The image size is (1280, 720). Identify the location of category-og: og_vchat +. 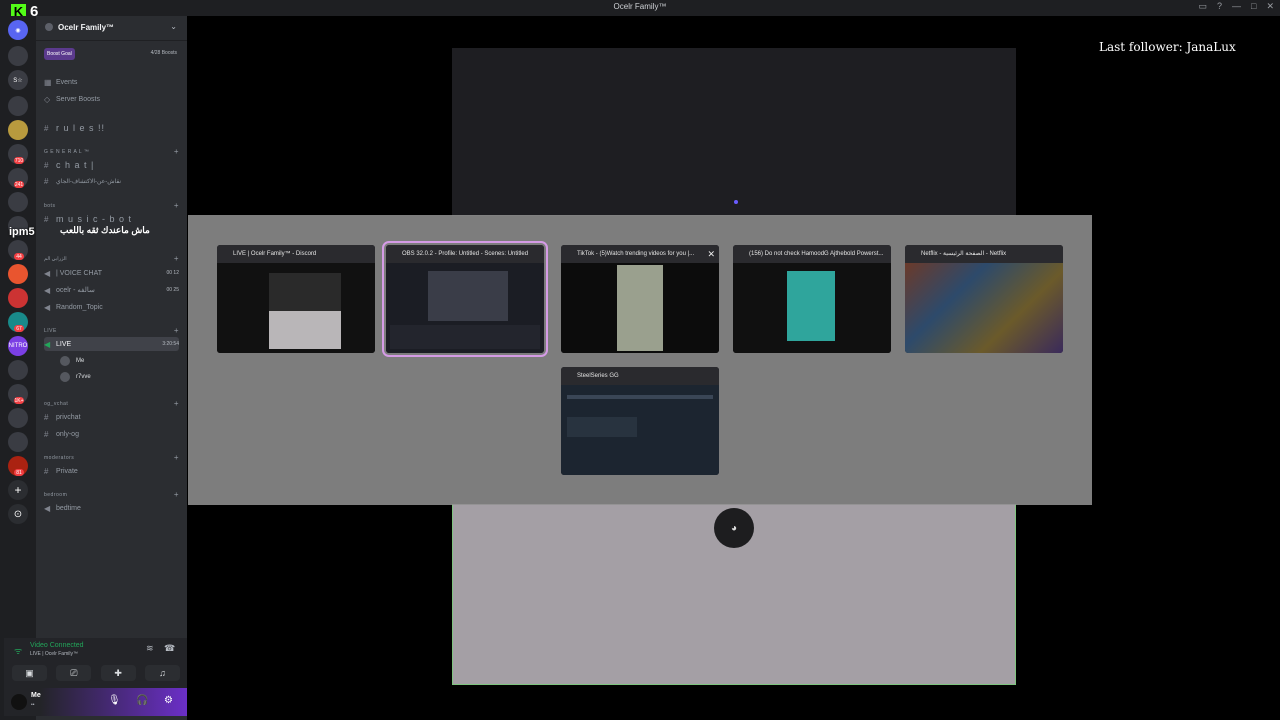
(111, 403).